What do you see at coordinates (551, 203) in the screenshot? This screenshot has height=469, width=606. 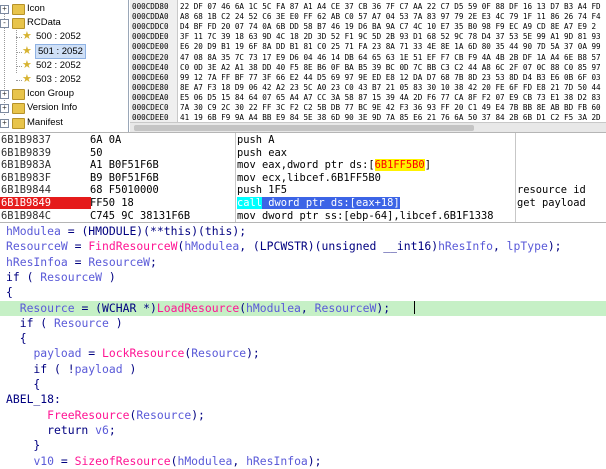 I see `instruction-comment: get payload` at bounding box center [551, 203].